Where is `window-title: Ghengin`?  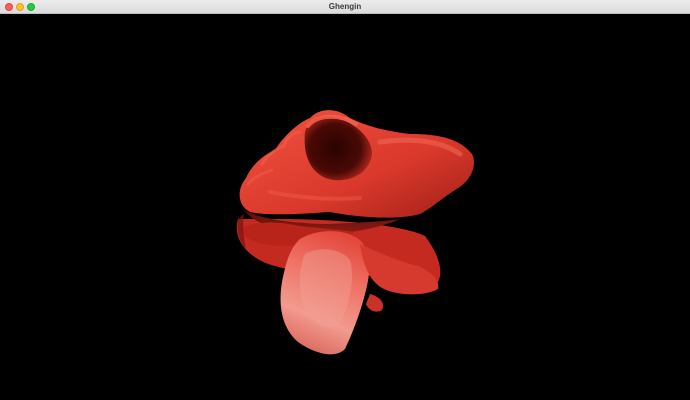 window-title: Ghengin is located at coordinates (345, 6).